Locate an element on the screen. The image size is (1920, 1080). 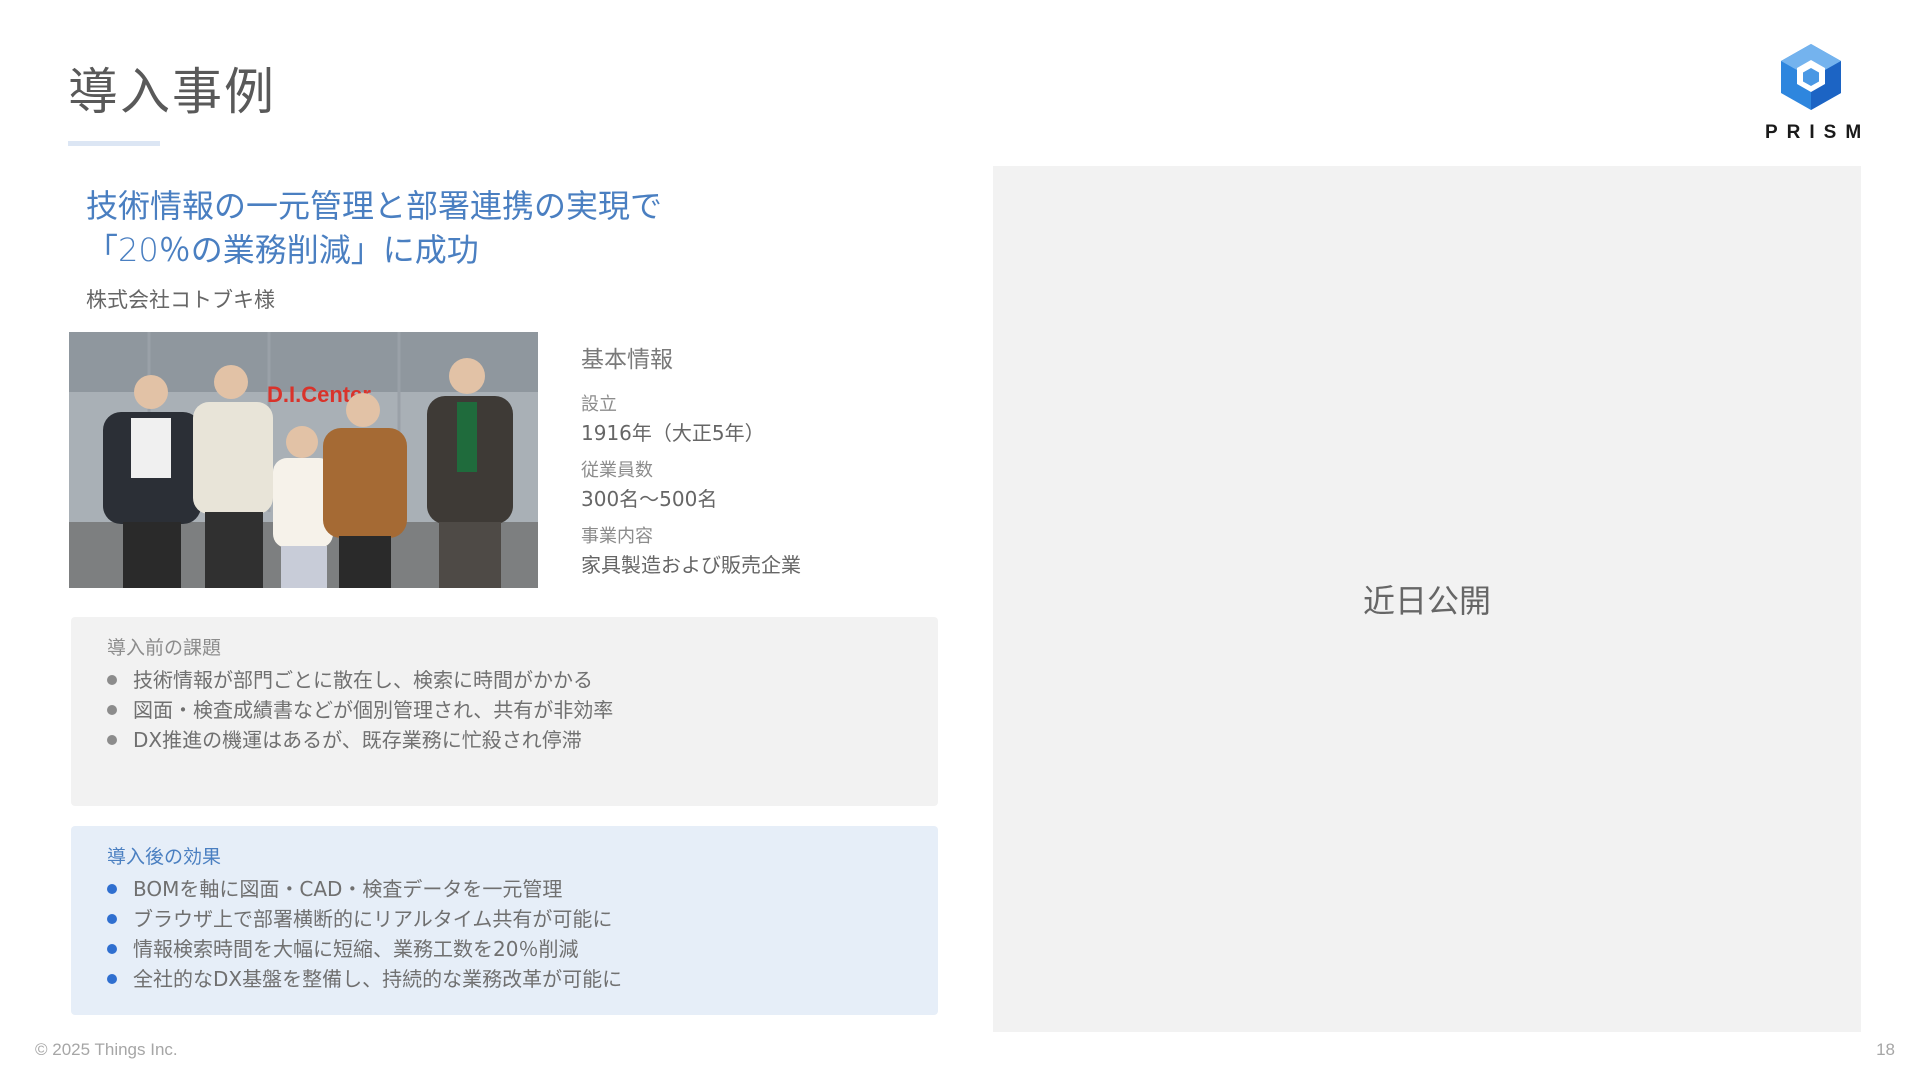
list-item: 図面・検査成績書などが個別管理され、共有が非効率 is located at coordinates (522, 710).